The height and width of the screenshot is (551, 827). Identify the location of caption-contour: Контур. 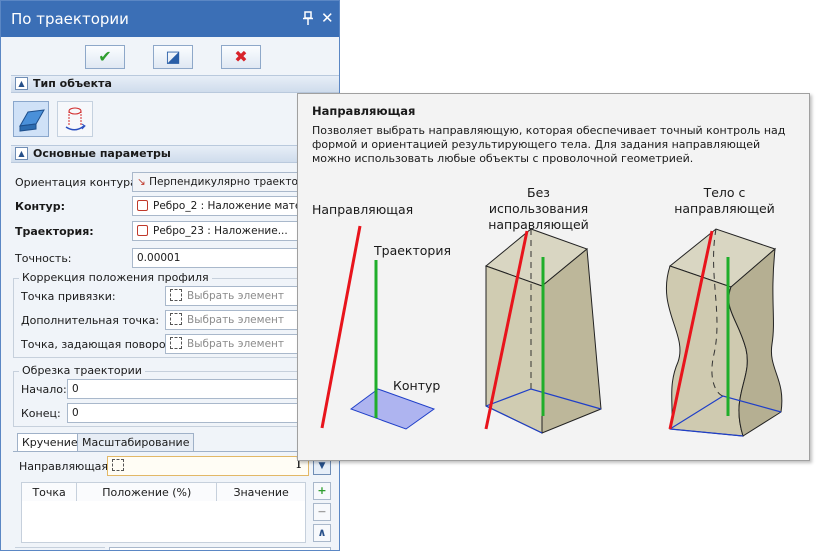
(417, 385).